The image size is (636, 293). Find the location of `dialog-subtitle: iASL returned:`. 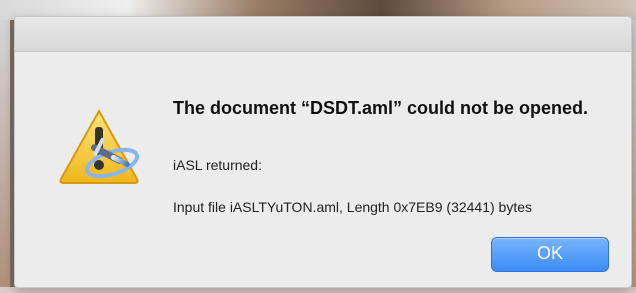

dialog-subtitle: iASL returned: is located at coordinates (217, 165).